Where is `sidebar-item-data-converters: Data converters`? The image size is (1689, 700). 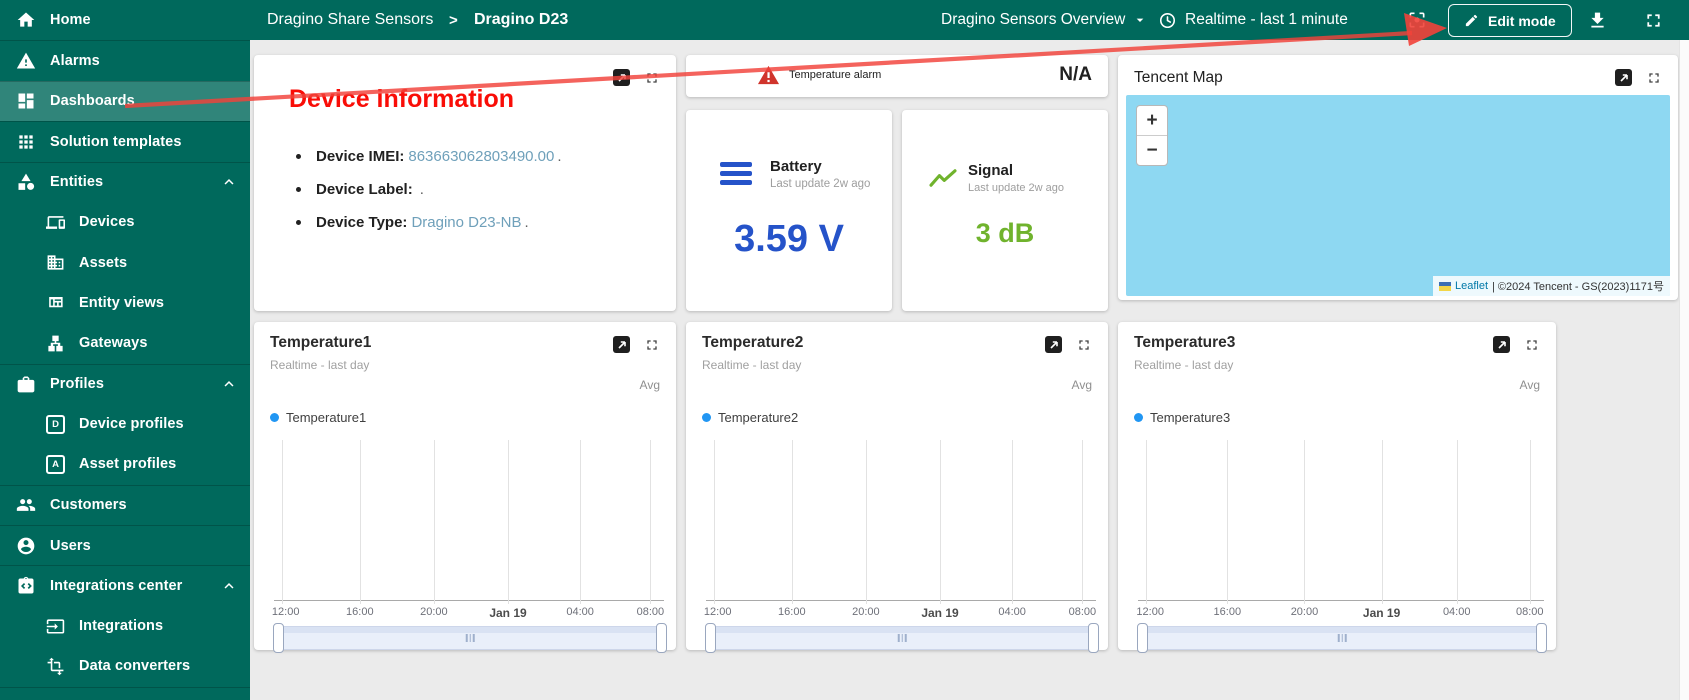
sidebar-item-data-converters: Data converters is located at coordinates (125, 666).